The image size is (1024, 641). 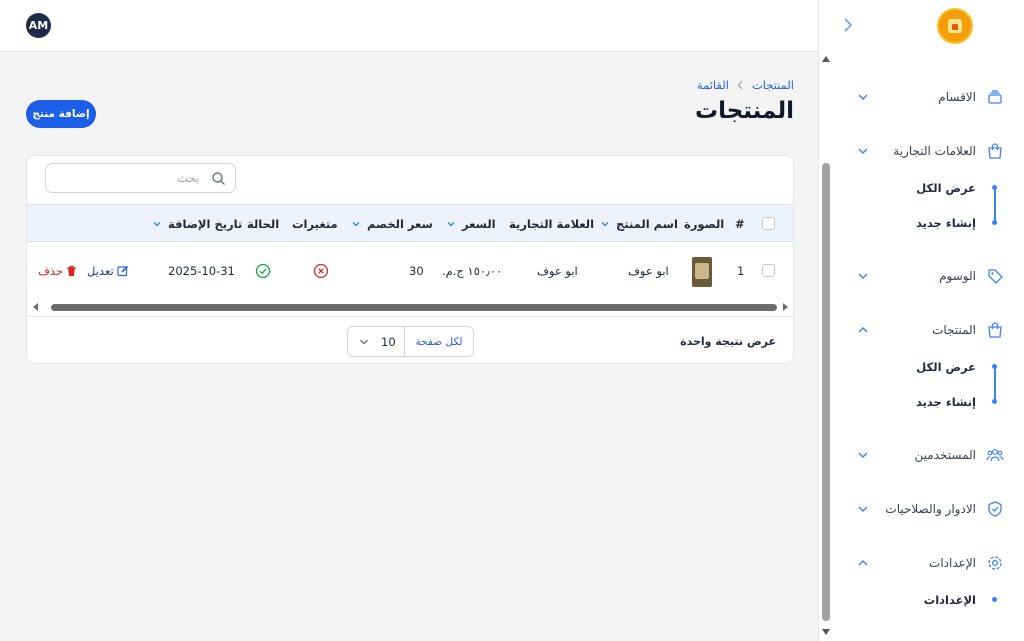 What do you see at coordinates (773, 85) in the screenshot?
I see `breadcrumb-item-products: المنتجات` at bounding box center [773, 85].